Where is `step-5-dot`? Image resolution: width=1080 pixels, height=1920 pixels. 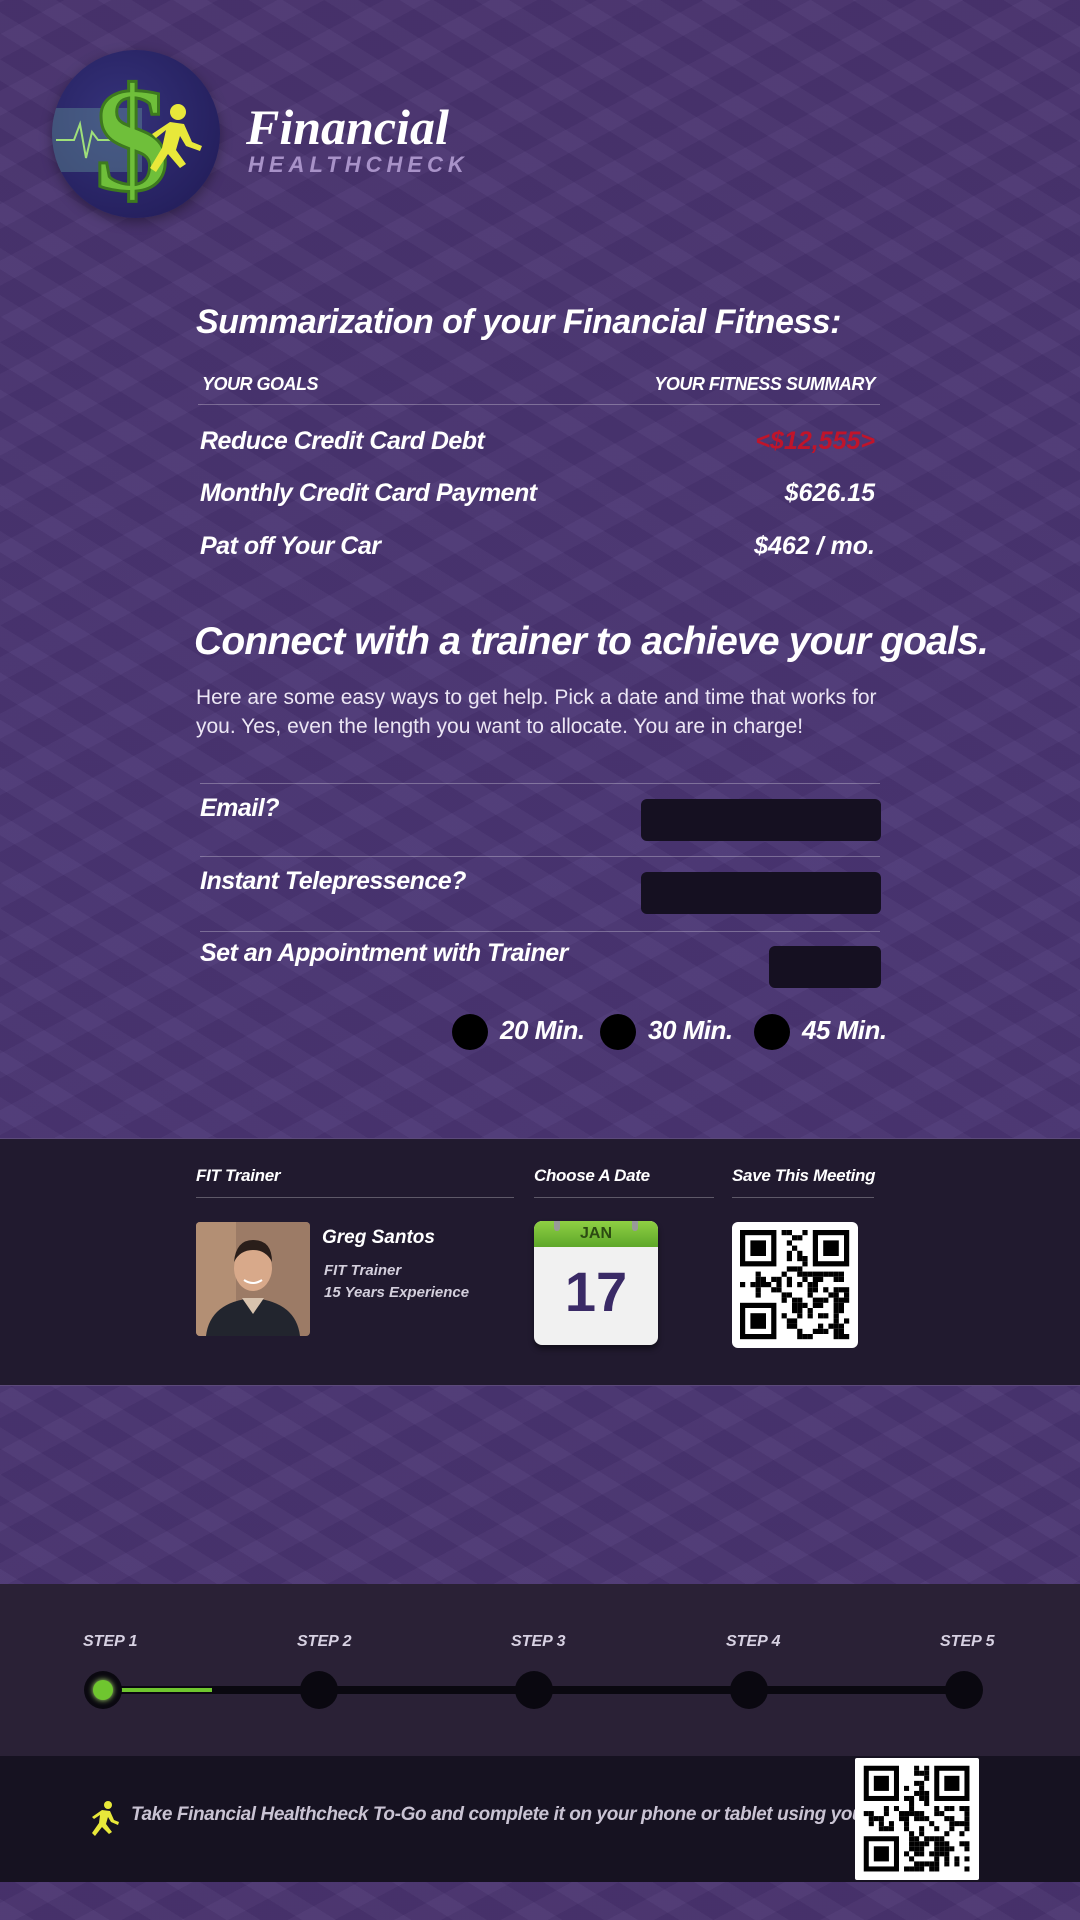 step-5-dot is located at coordinates (964, 1690).